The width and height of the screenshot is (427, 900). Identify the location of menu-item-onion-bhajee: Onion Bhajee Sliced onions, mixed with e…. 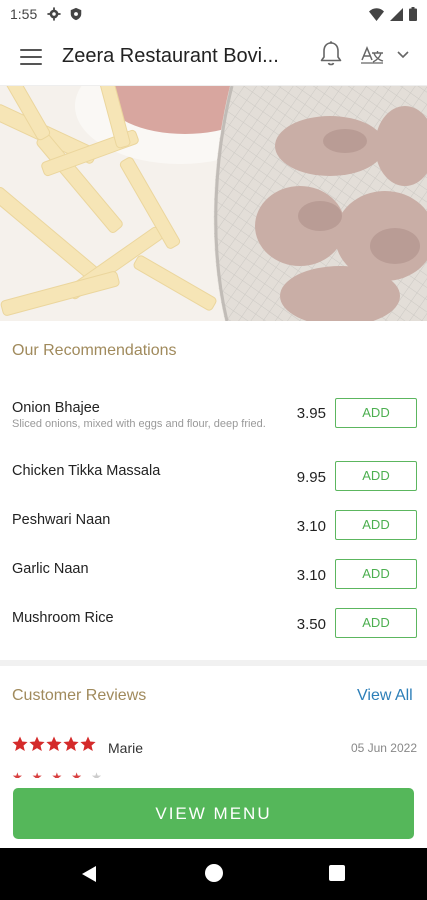
(213, 424).